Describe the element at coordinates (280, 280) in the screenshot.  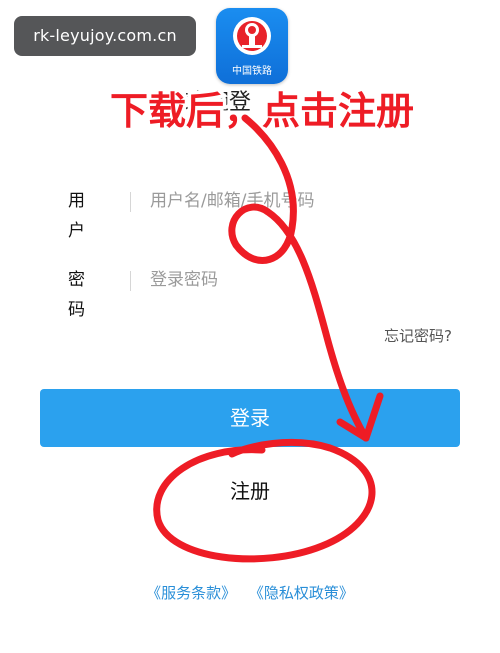
I see `password-input` at that location.